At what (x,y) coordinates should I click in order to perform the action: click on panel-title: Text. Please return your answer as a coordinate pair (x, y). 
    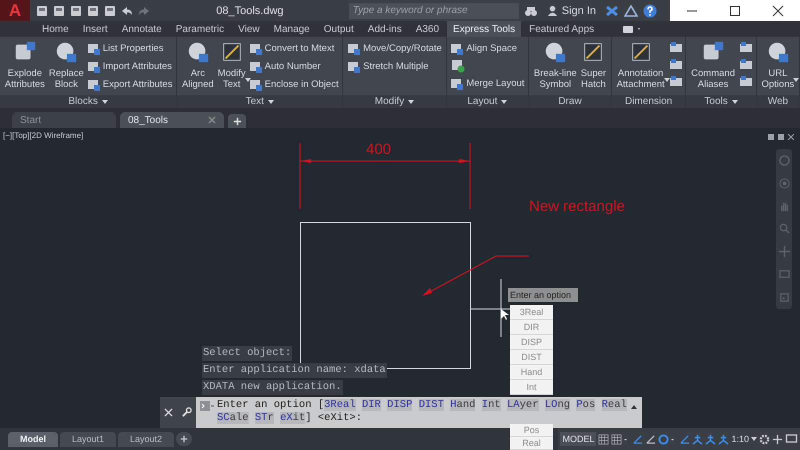
    Looking at the image, I should click on (255, 101).